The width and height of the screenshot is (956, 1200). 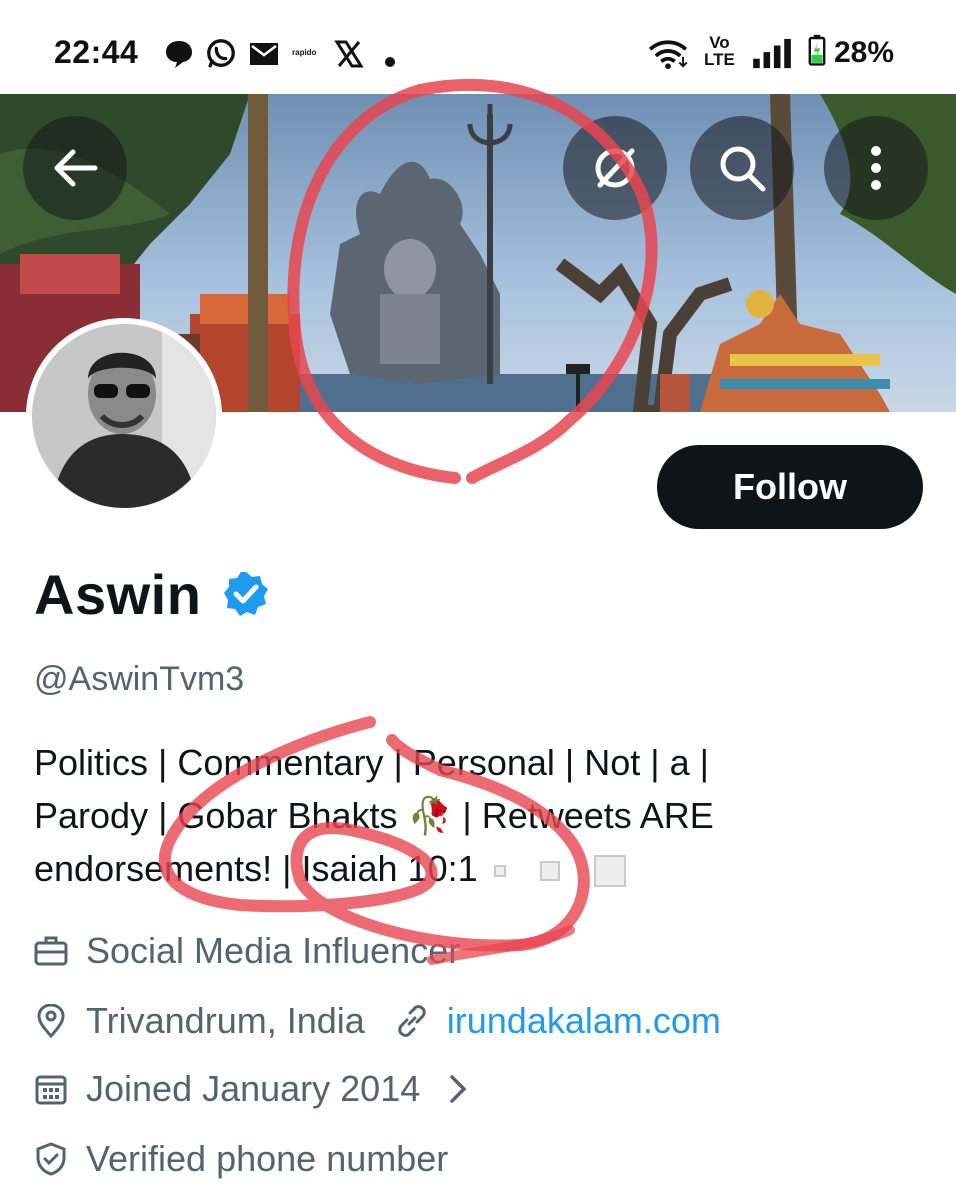 I want to click on avatar, so click(x=124, y=416).